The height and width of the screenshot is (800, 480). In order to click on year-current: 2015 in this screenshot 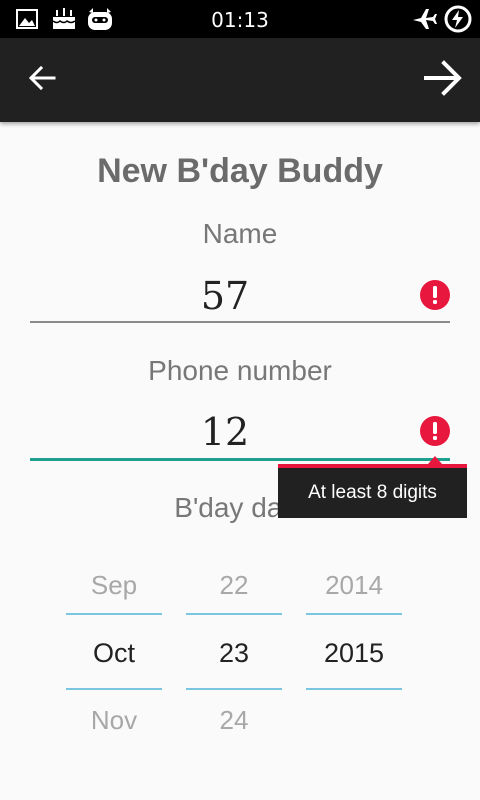, I will do `click(354, 653)`.